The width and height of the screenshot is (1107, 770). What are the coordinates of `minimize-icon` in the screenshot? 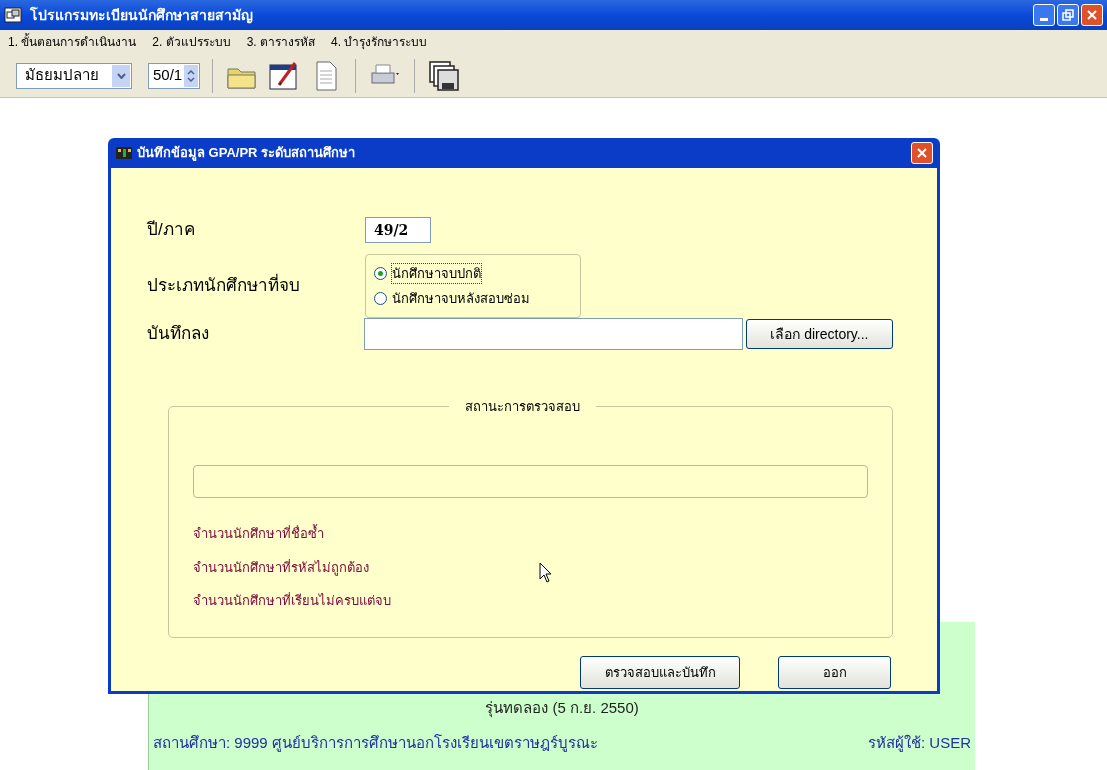 It's located at (1044, 19).